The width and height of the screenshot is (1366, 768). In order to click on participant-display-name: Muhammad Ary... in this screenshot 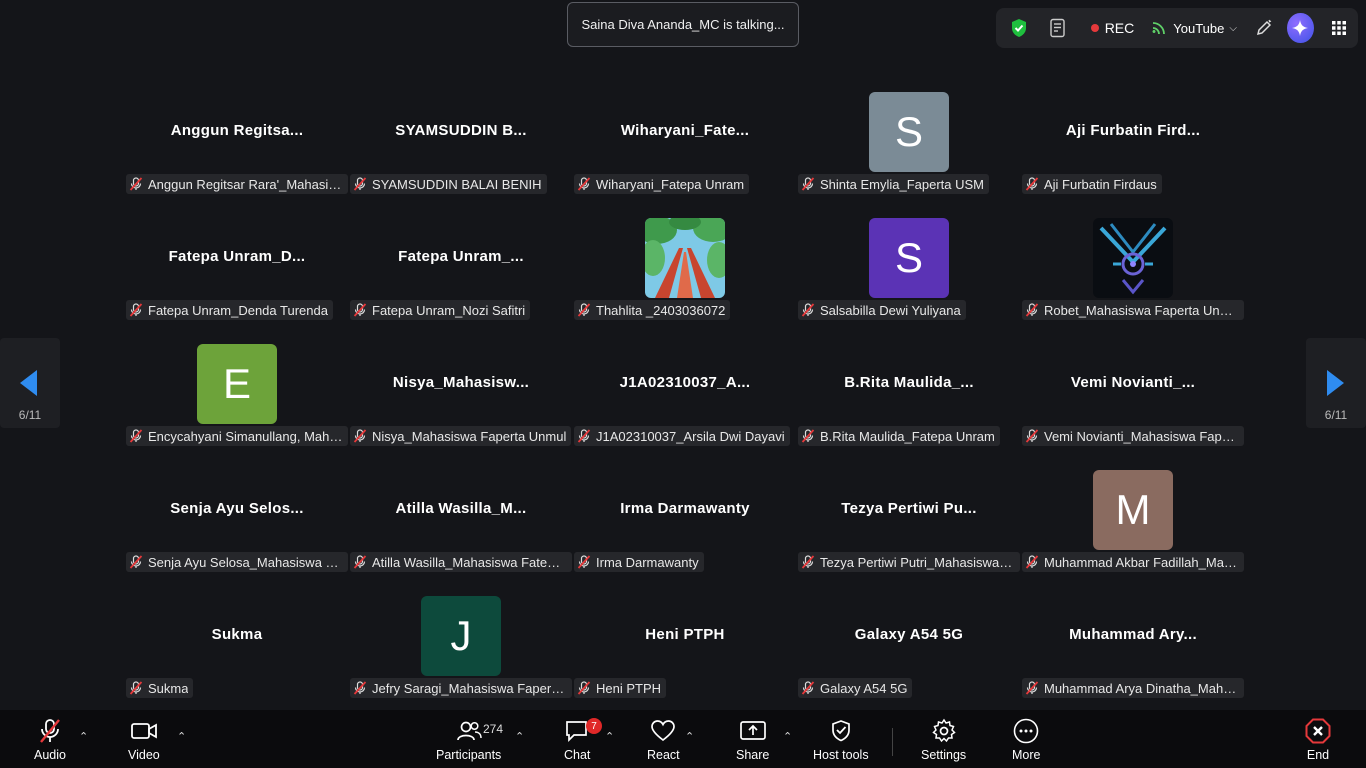, I will do `click(1133, 634)`.